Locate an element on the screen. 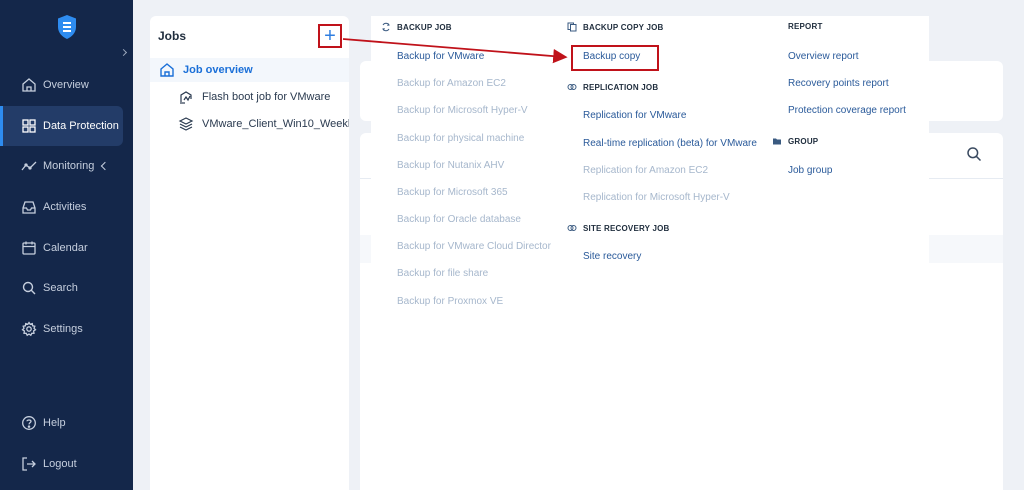 This screenshot has width=1024, height=490. chevron-left-icon is located at coordinates (105, 166).